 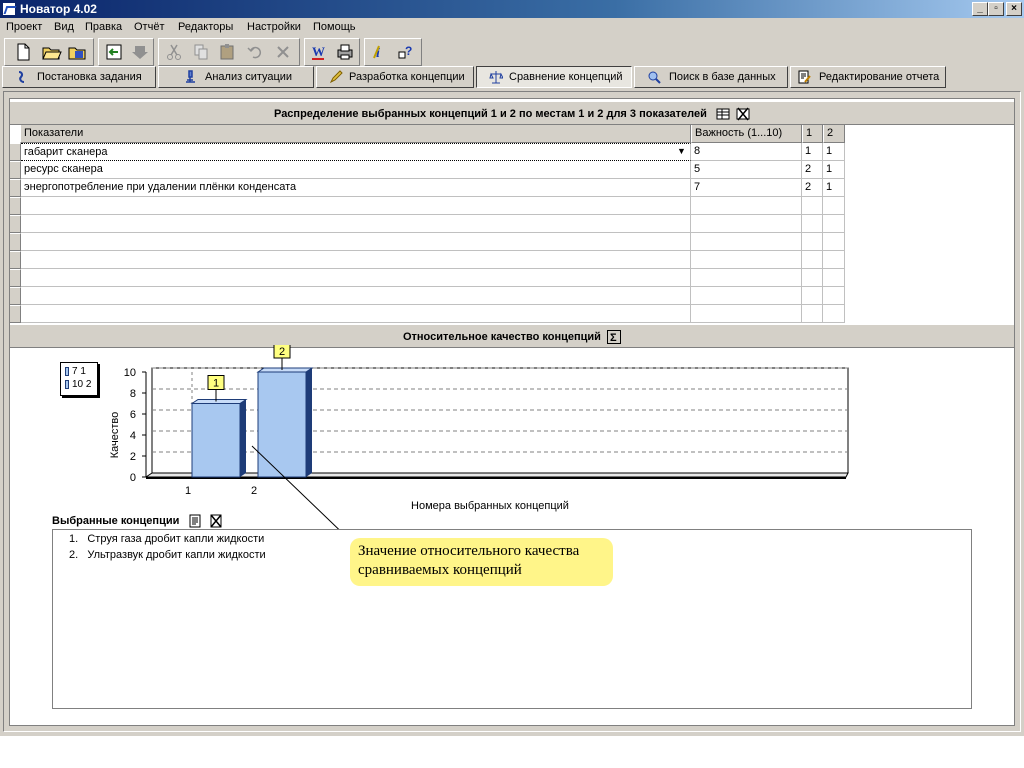 What do you see at coordinates (103, 27) in the screenshot?
I see `menu-edit: Правка` at bounding box center [103, 27].